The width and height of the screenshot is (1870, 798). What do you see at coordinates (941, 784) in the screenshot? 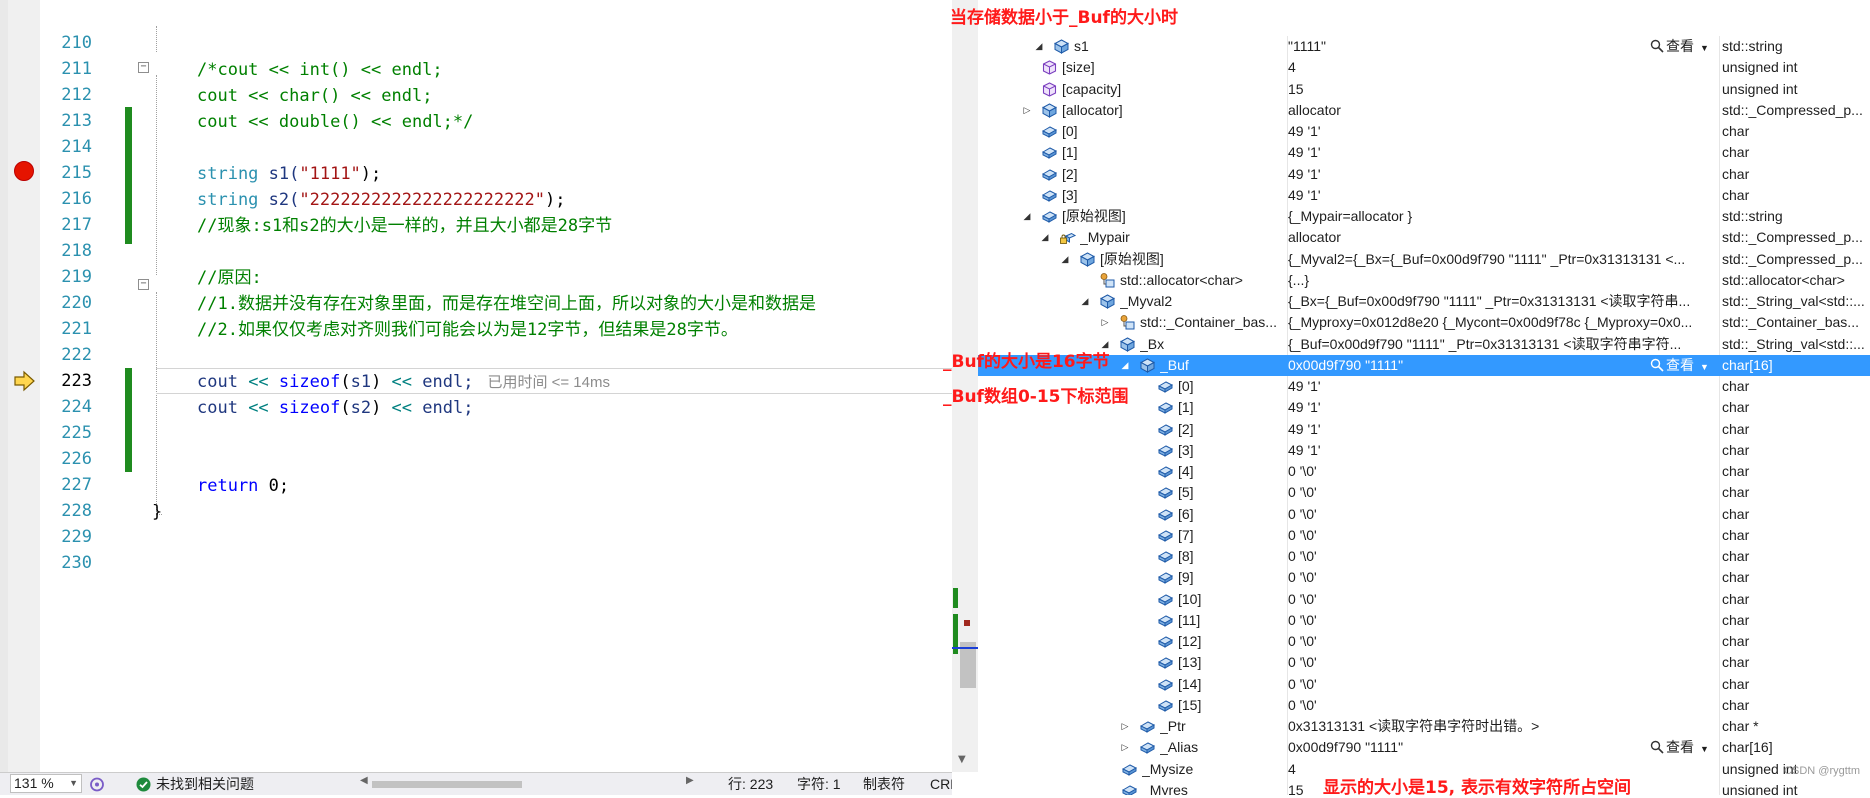
I see `eol-indicator: CRLF` at bounding box center [941, 784].